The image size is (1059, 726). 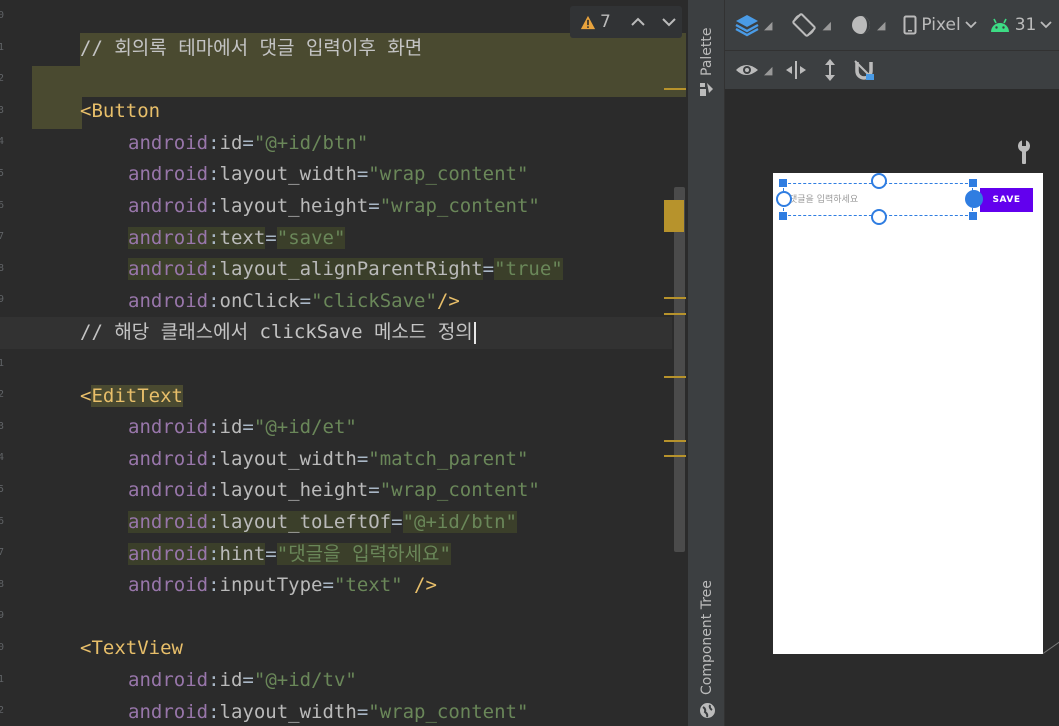 I want to click on attribute-value: "text", so click(x=368, y=585).